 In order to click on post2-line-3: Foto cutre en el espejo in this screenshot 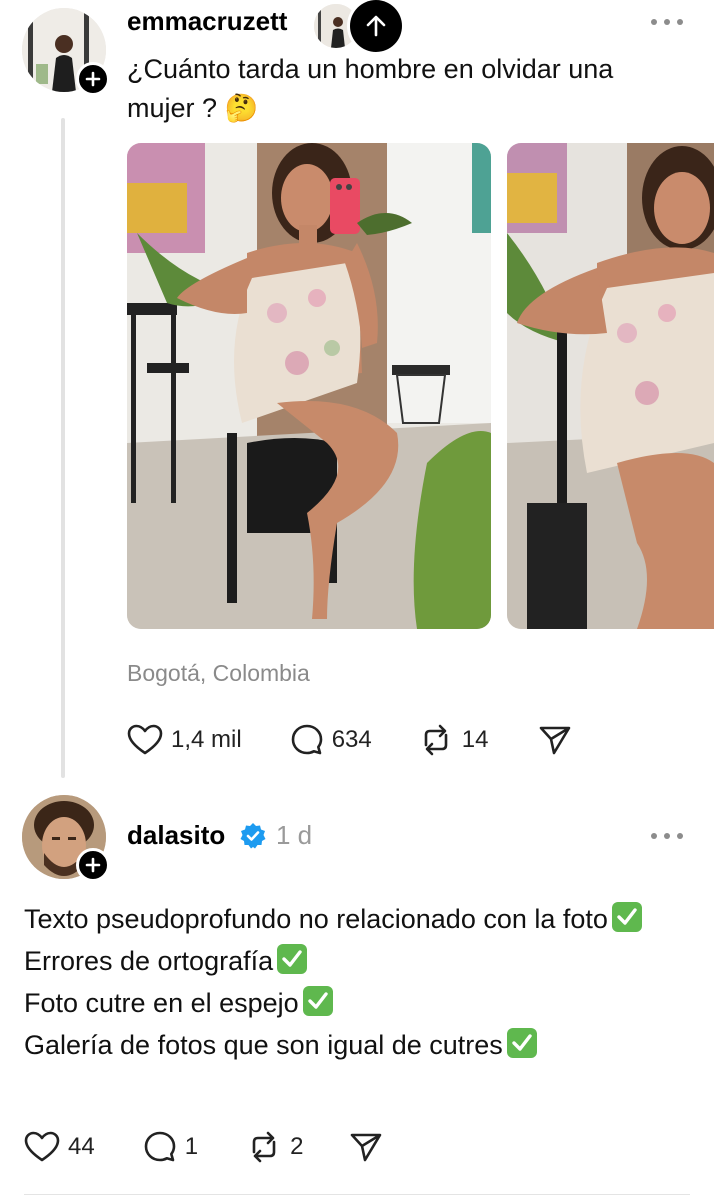, I will do `click(359, 1003)`.